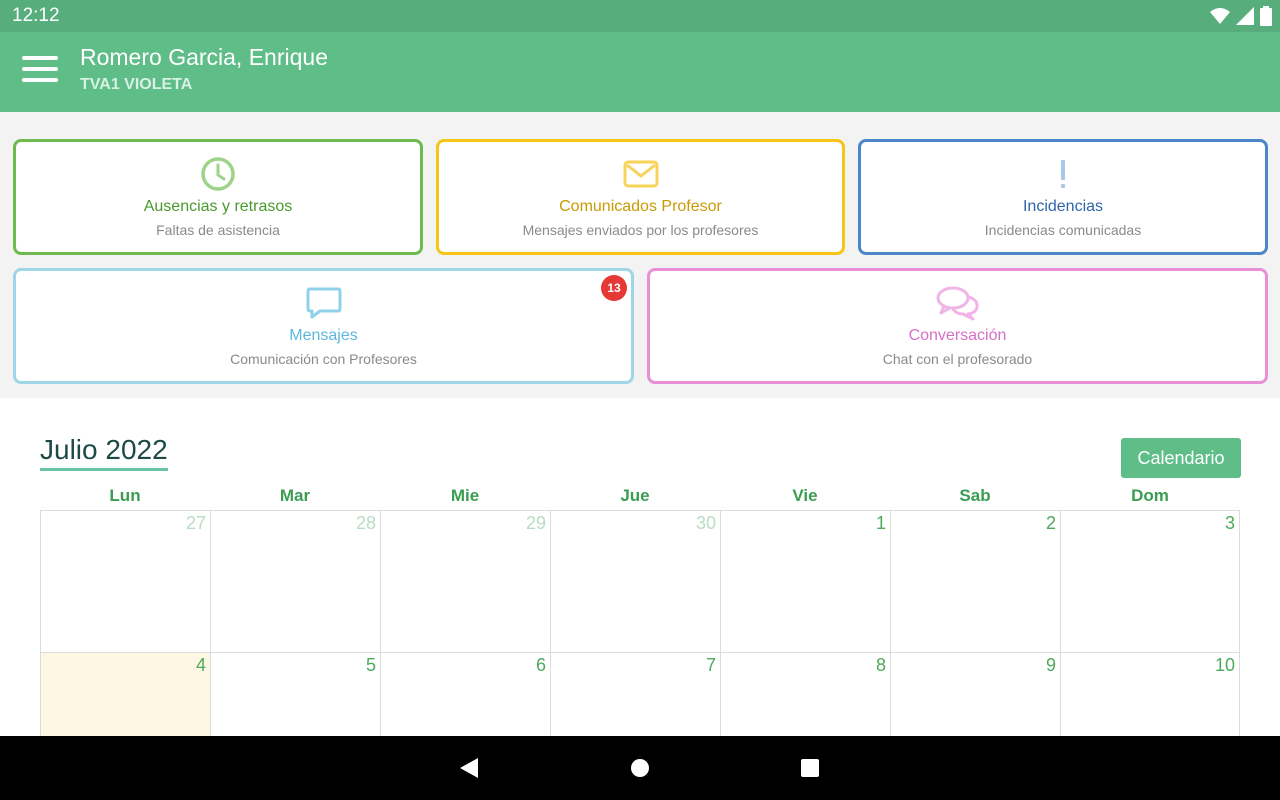  Describe the element at coordinates (640, 174) in the screenshot. I see `envelope-icon` at that location.